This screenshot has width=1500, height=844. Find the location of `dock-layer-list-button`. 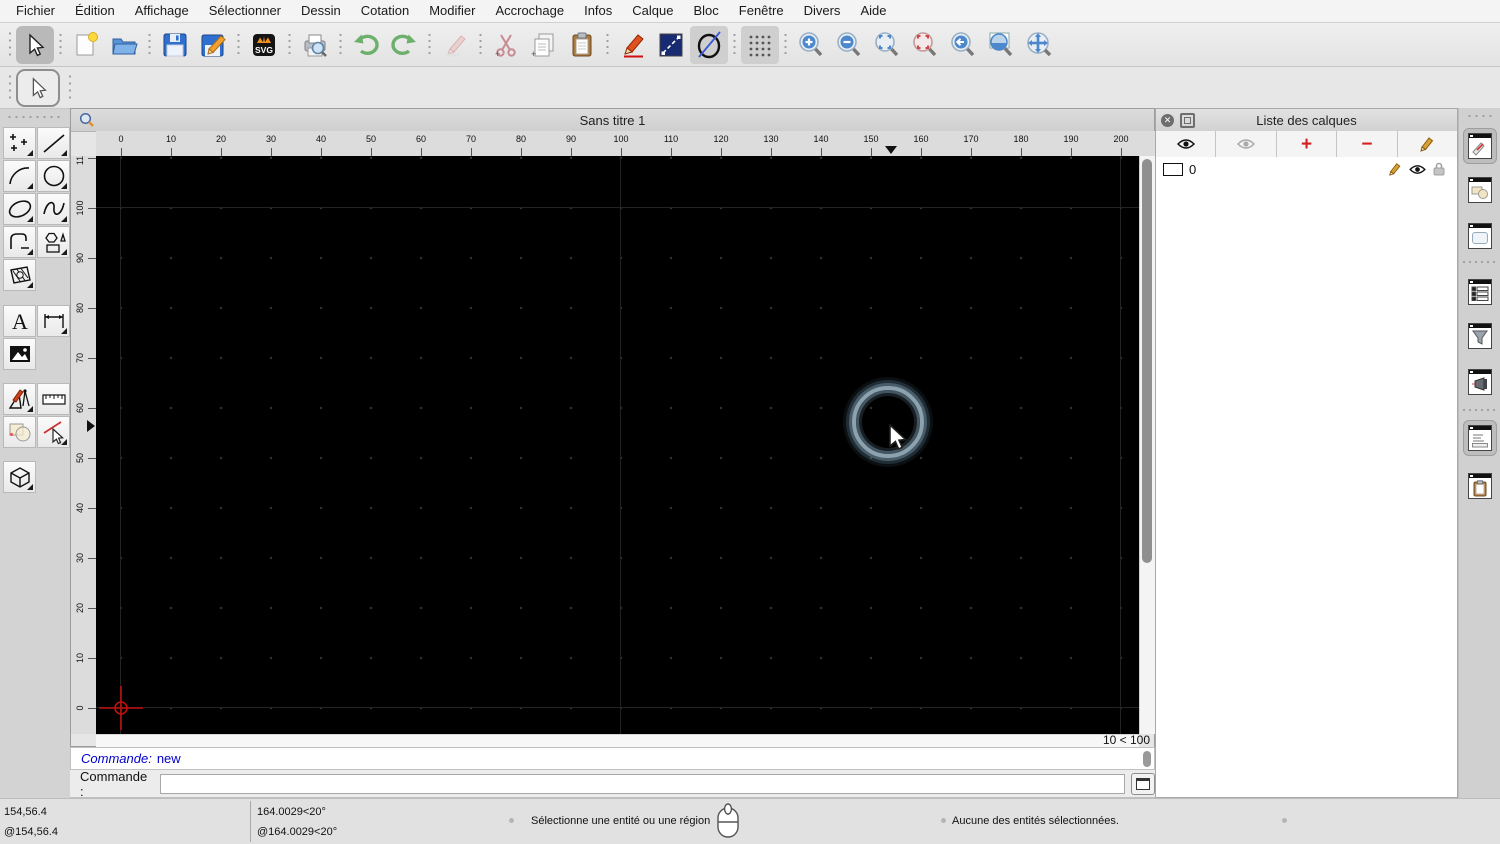

dock-layer-list-button is located at coordinates (1480, 146).